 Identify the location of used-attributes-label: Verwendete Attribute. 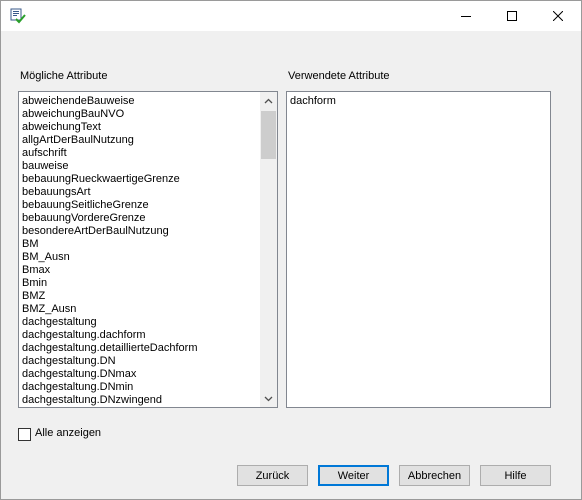
(339, 76).